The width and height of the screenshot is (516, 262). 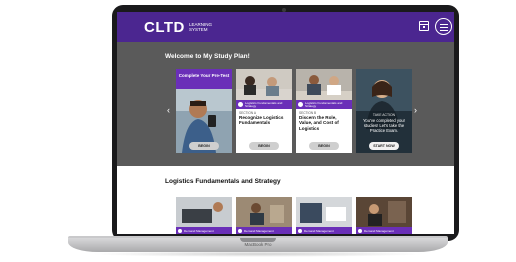 I want to click on section-b-tag-text: Logistics Fundamentals and Strategy, so click(x=324, y=104).